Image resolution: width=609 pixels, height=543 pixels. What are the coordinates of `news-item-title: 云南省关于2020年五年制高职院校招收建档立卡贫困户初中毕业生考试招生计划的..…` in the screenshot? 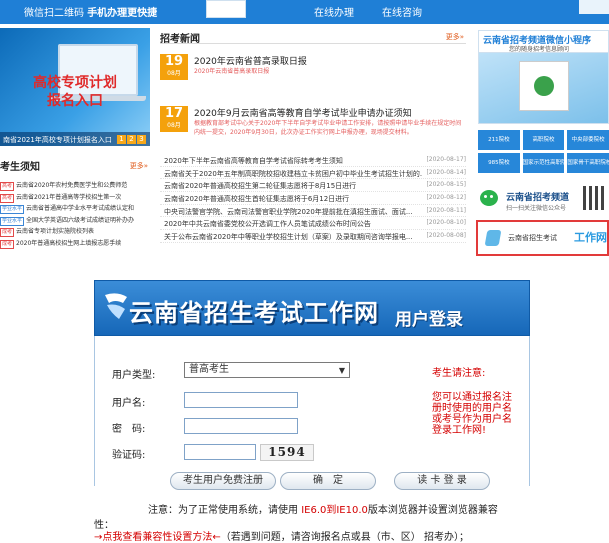 It's located at (293, 174).